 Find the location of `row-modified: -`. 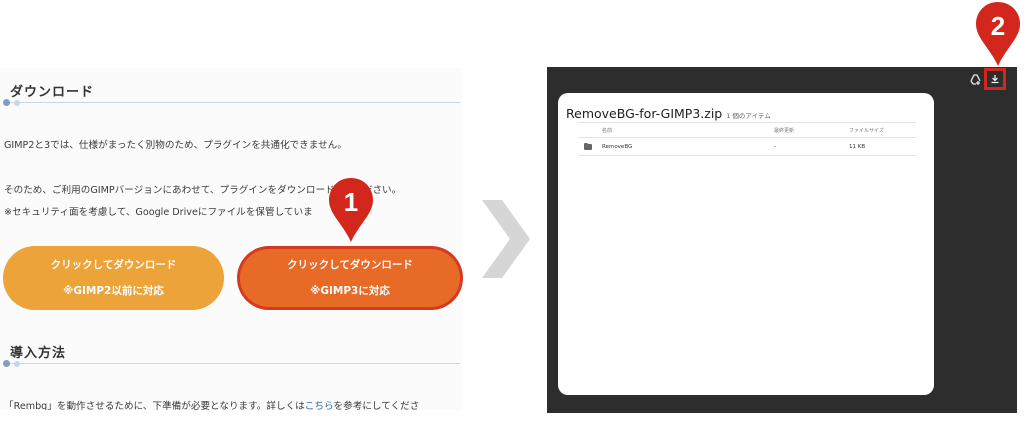

row-modified: - is located at coordinates (775, 147).